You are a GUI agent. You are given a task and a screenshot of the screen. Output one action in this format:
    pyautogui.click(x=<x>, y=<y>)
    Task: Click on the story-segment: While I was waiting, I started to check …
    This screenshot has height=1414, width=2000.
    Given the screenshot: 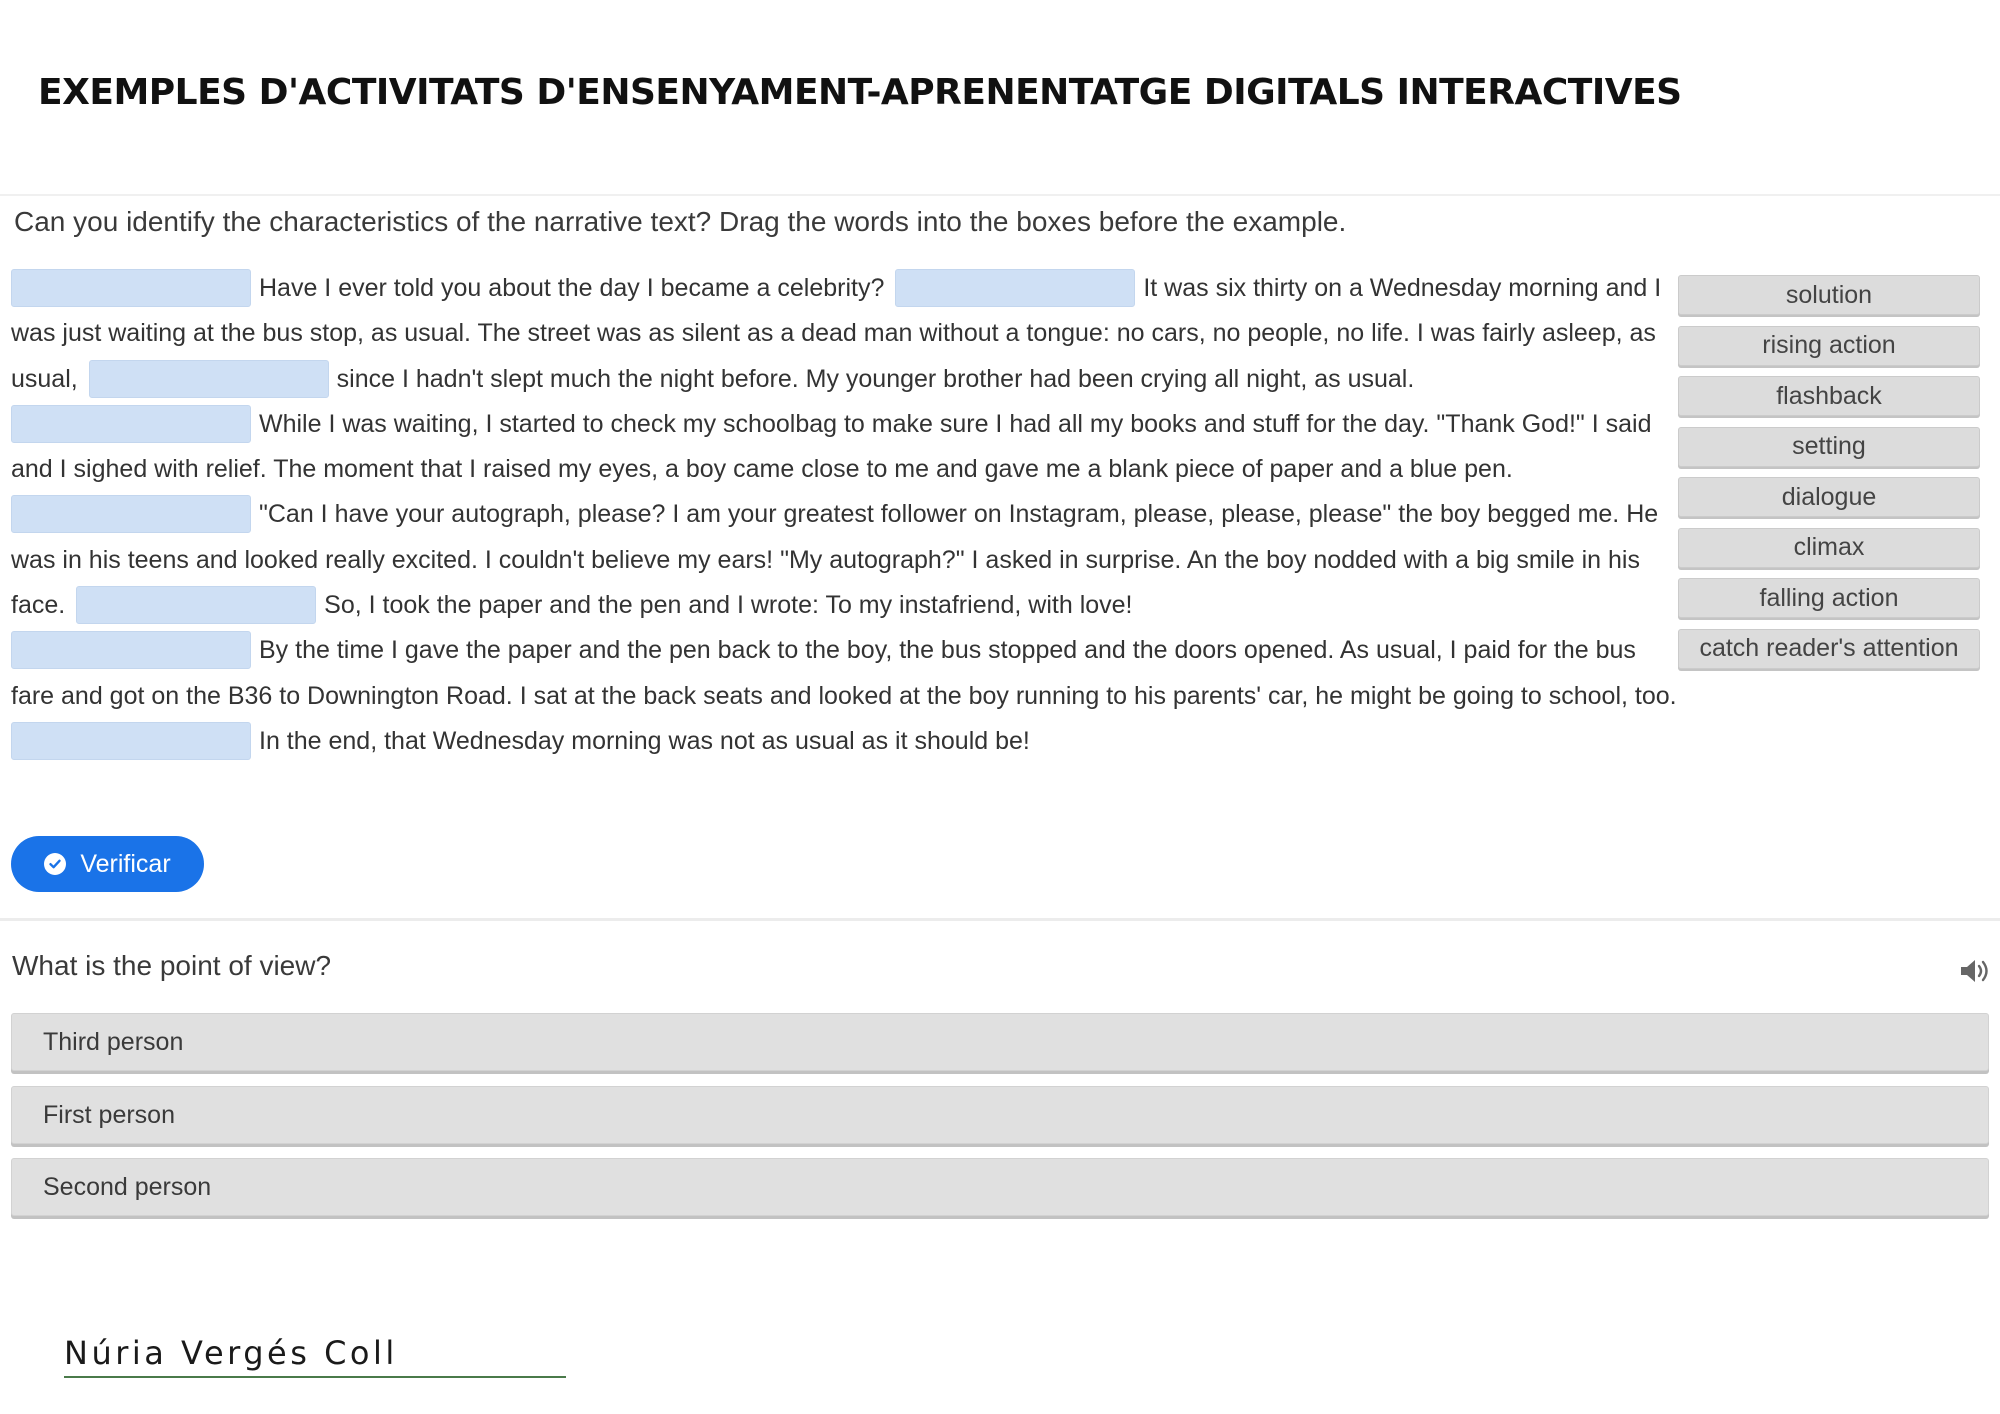 What is the action you would take?
    pyautogui.click(x=831, y=446)
    